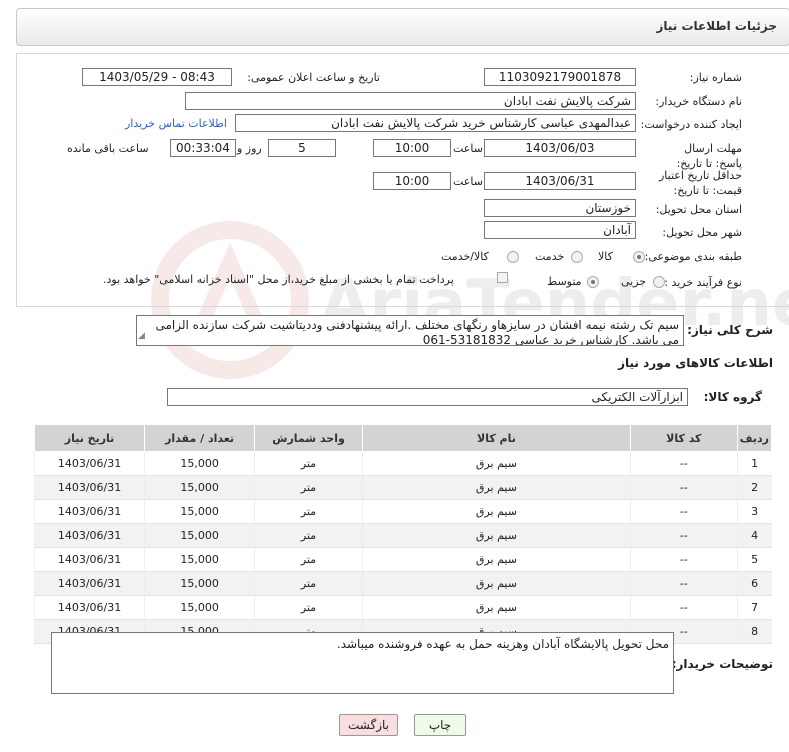 The height and width of the screenshot is (752, 789). What do you see at coordinates (560, 77) in the screenshot?
I see `need-number-field: 1103092179001878` at bounding box center [560, 77].